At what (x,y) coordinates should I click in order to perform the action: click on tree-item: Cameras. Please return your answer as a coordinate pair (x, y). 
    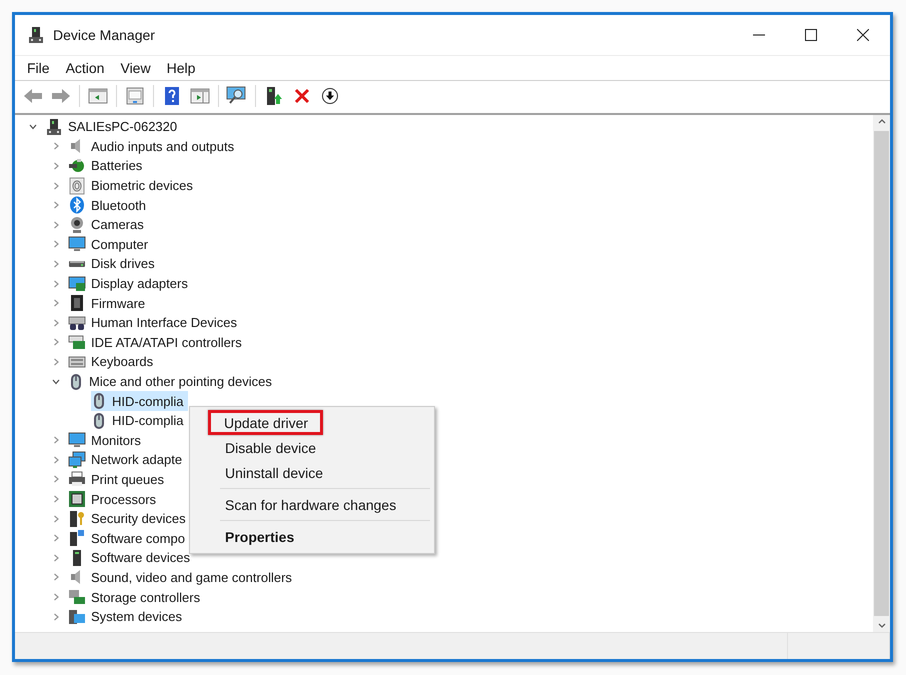
    Looking at the image, I should click on (108, 224).